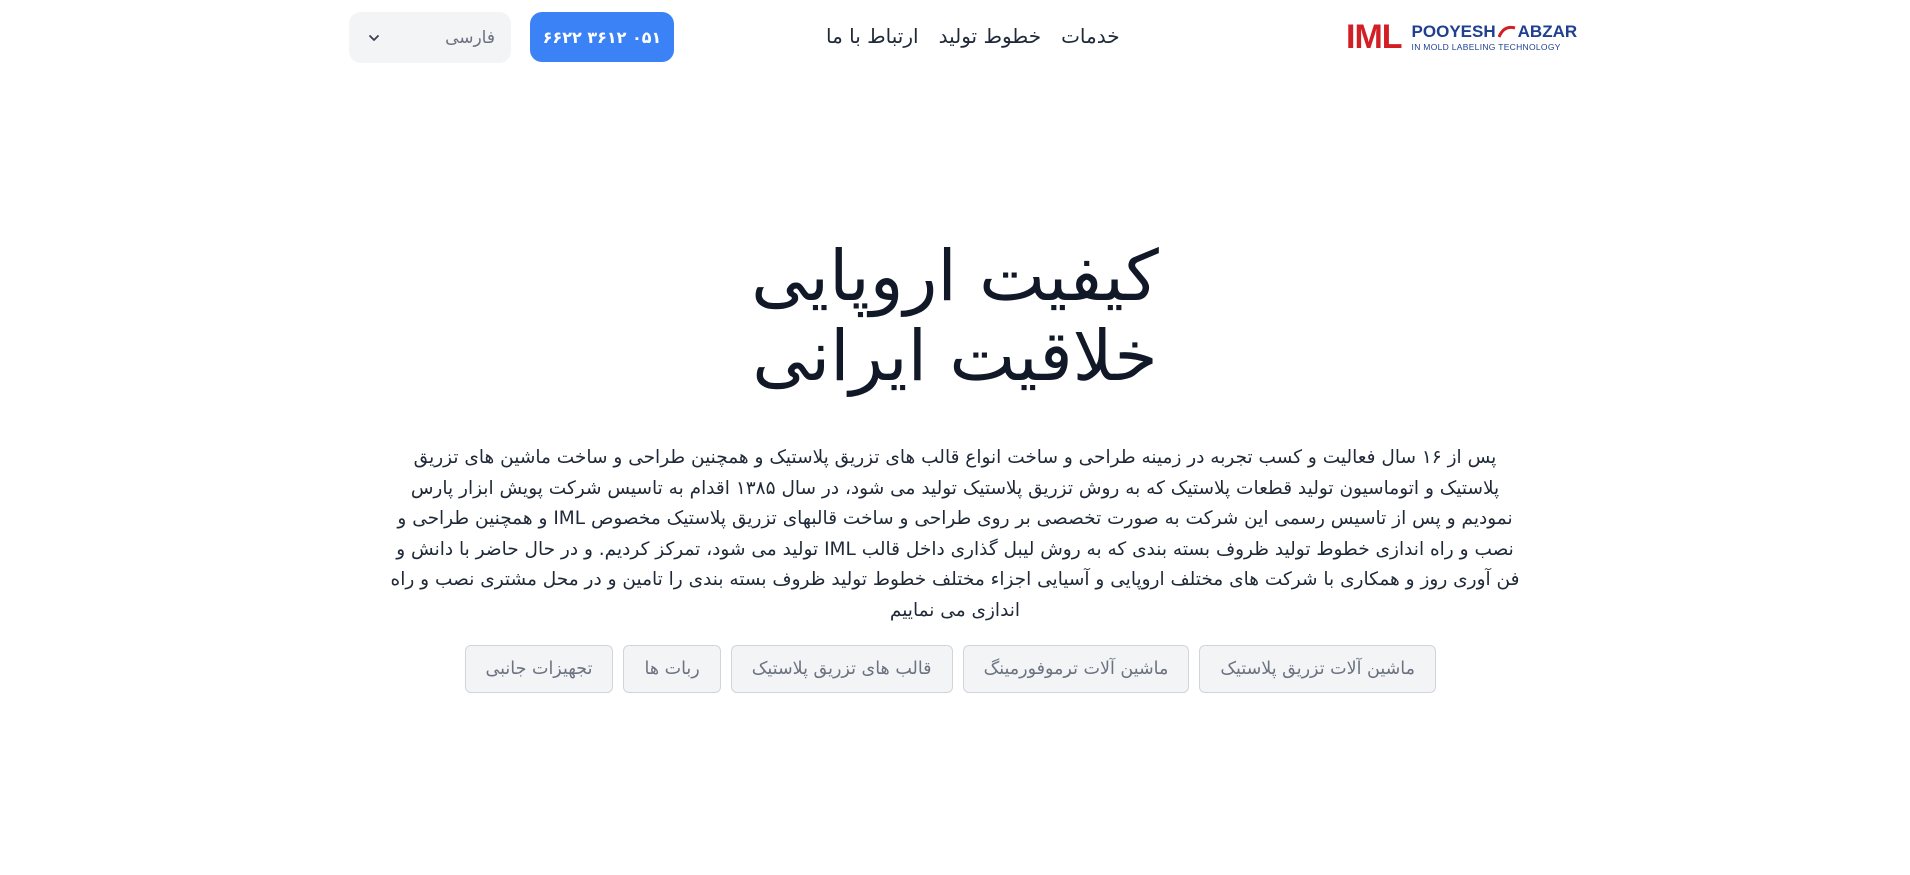  I want to click on category-chip-robots: ربات ها, so click(672, 669).